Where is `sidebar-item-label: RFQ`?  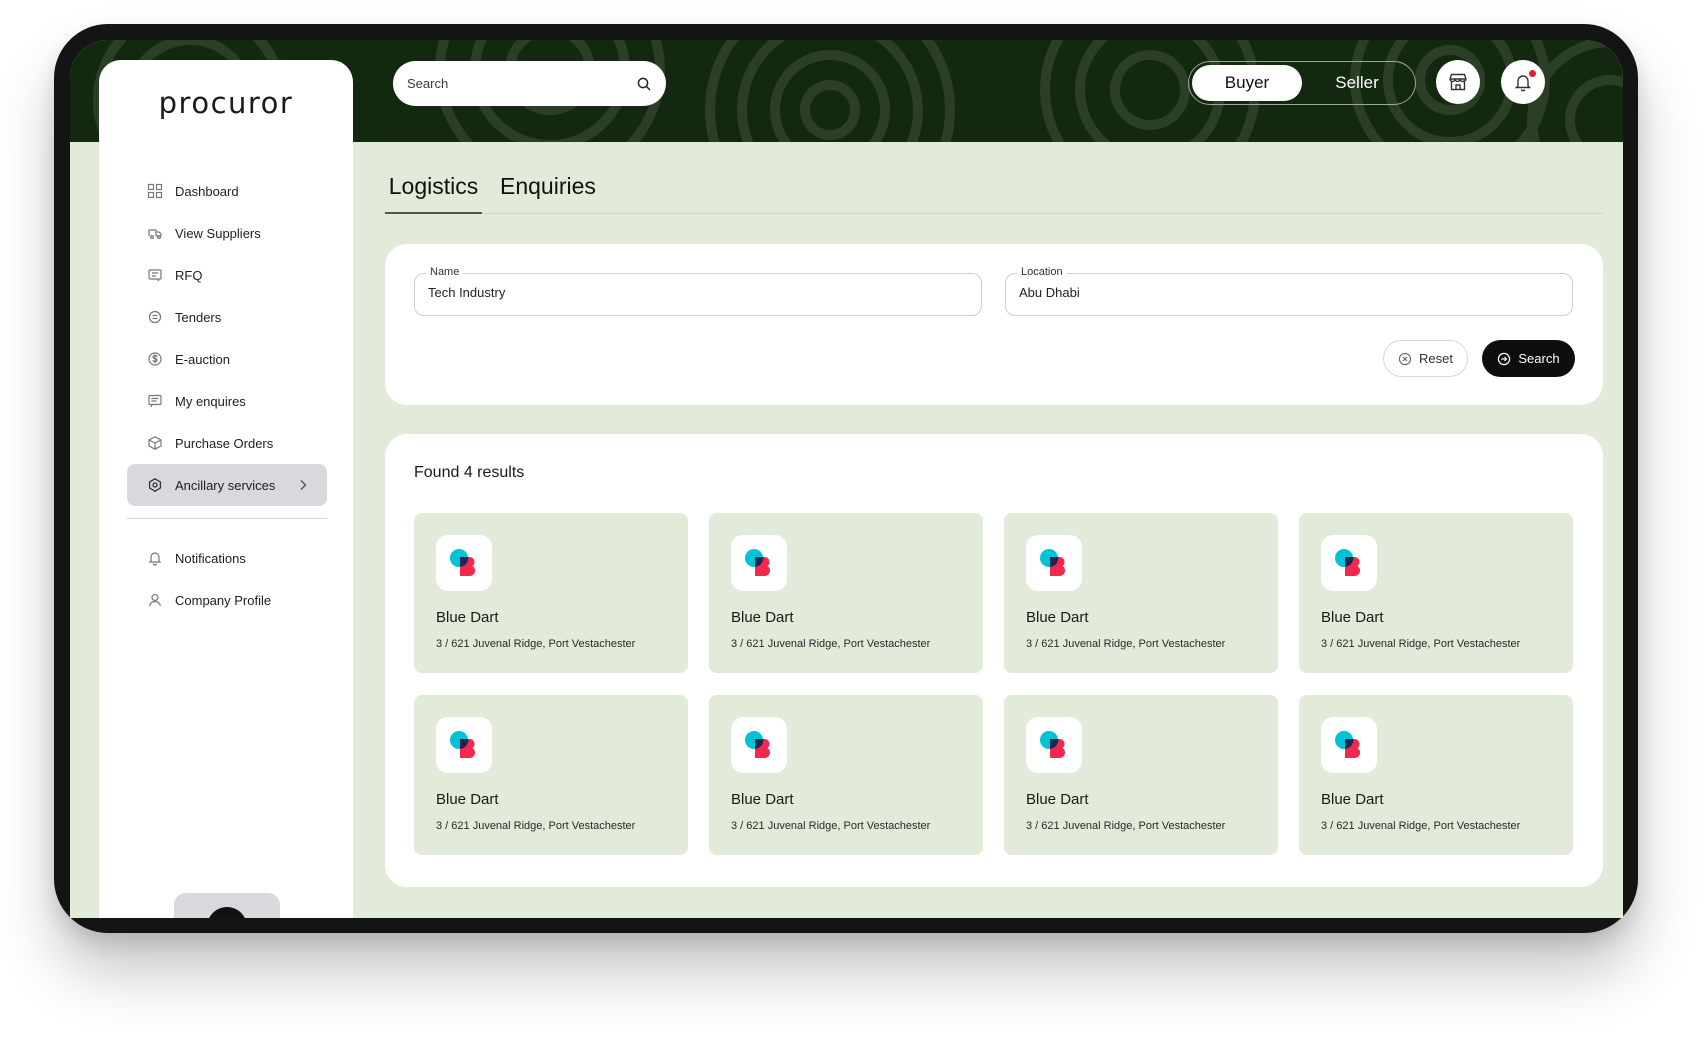 sidebar-item-label: RFQ is located at coordinates (189, 275).